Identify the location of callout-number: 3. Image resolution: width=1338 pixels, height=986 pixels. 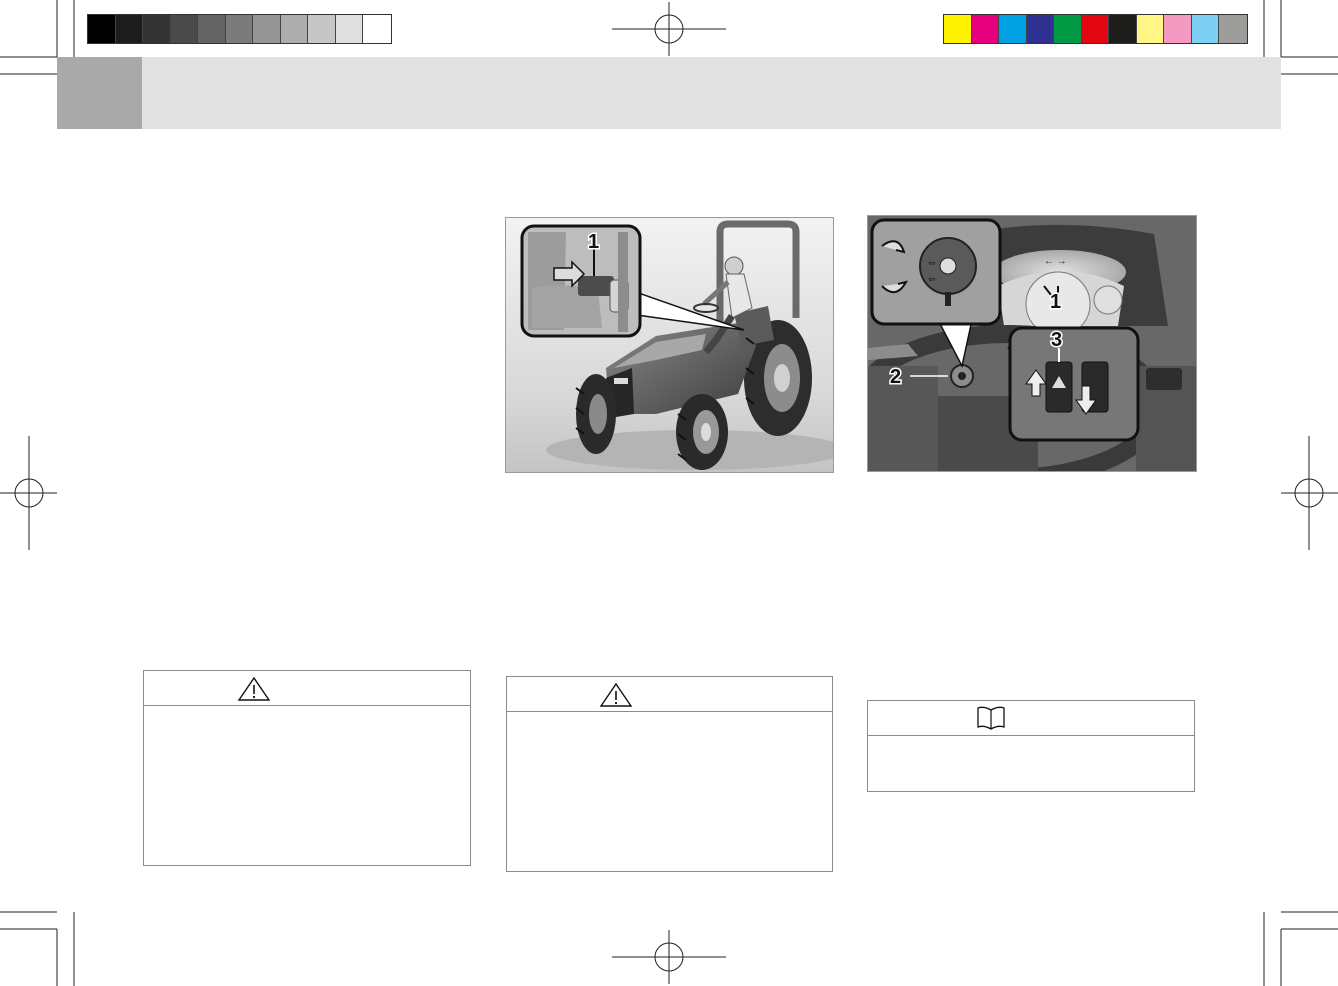
(1056, 340).